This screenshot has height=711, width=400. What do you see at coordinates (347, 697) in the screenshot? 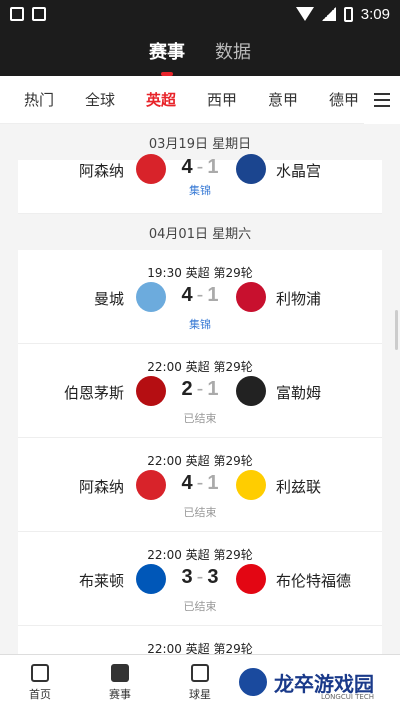
I see `watermark-subtitle: LONGCUI TECH` at bounding box center [347, 697].